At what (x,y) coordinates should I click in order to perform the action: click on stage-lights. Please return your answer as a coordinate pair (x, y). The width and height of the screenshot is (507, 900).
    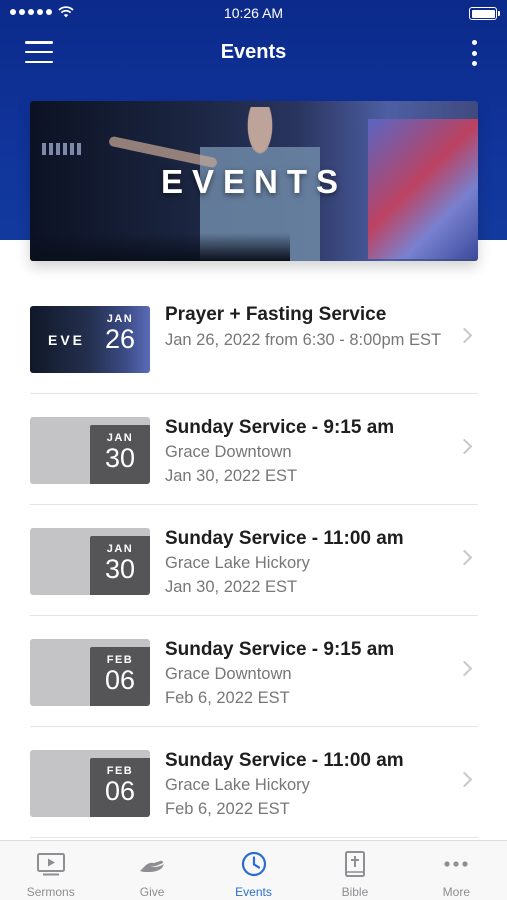
    Looking at the image, I should click on (62, 149).